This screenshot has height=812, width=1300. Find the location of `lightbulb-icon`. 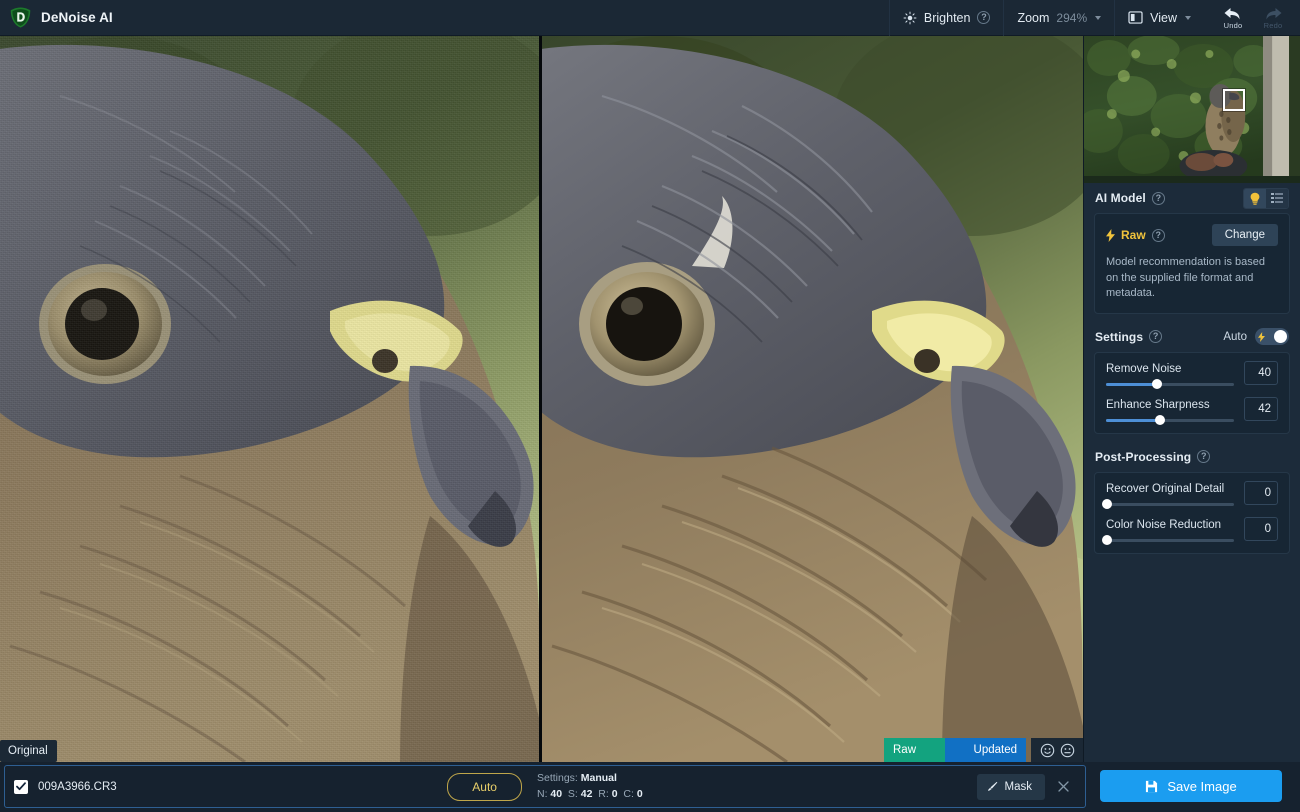

lightbulb-icon is located at coordinates (1255, 198).